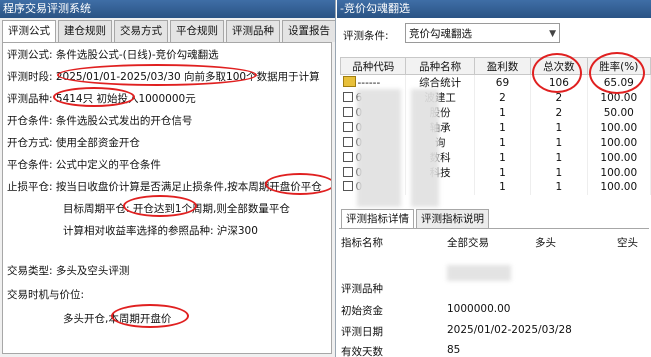  Describe the element at coordinates (30, 99) in the screenshot. I see `variety-label: 评测品种:` at that location.